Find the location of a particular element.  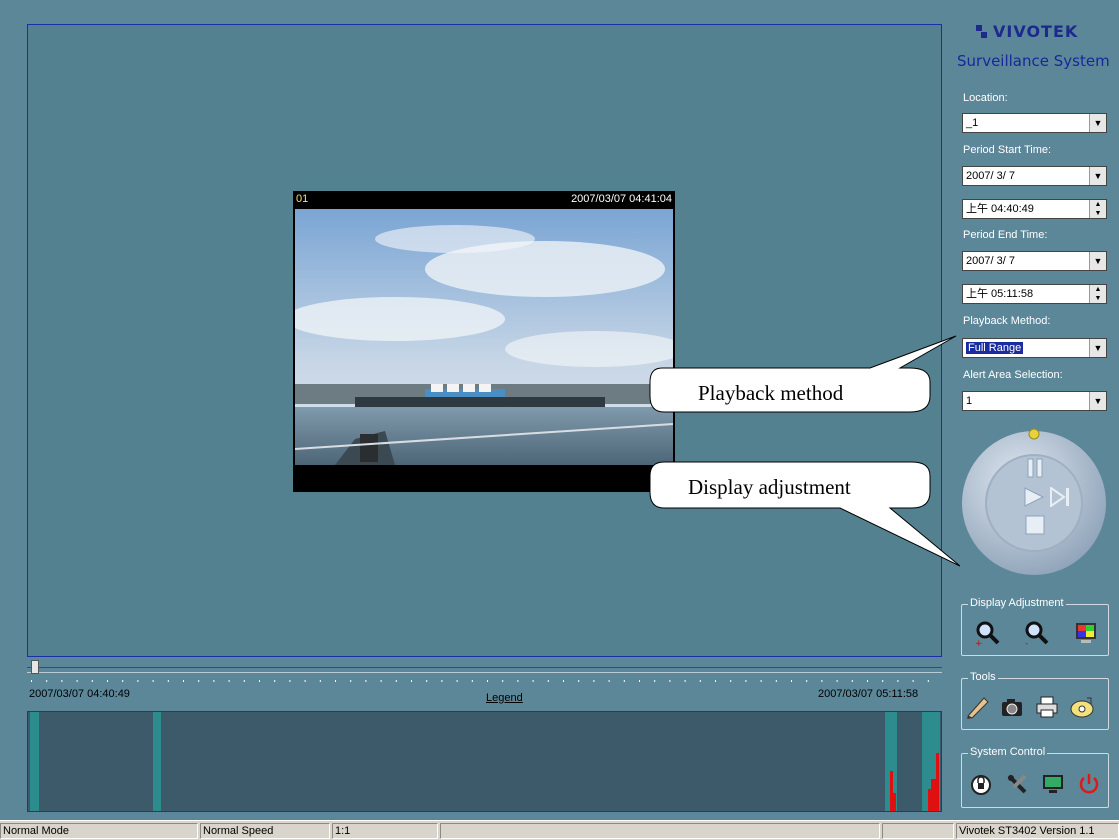

status-speed: Normal Speed is located at coordinates (265, 831).